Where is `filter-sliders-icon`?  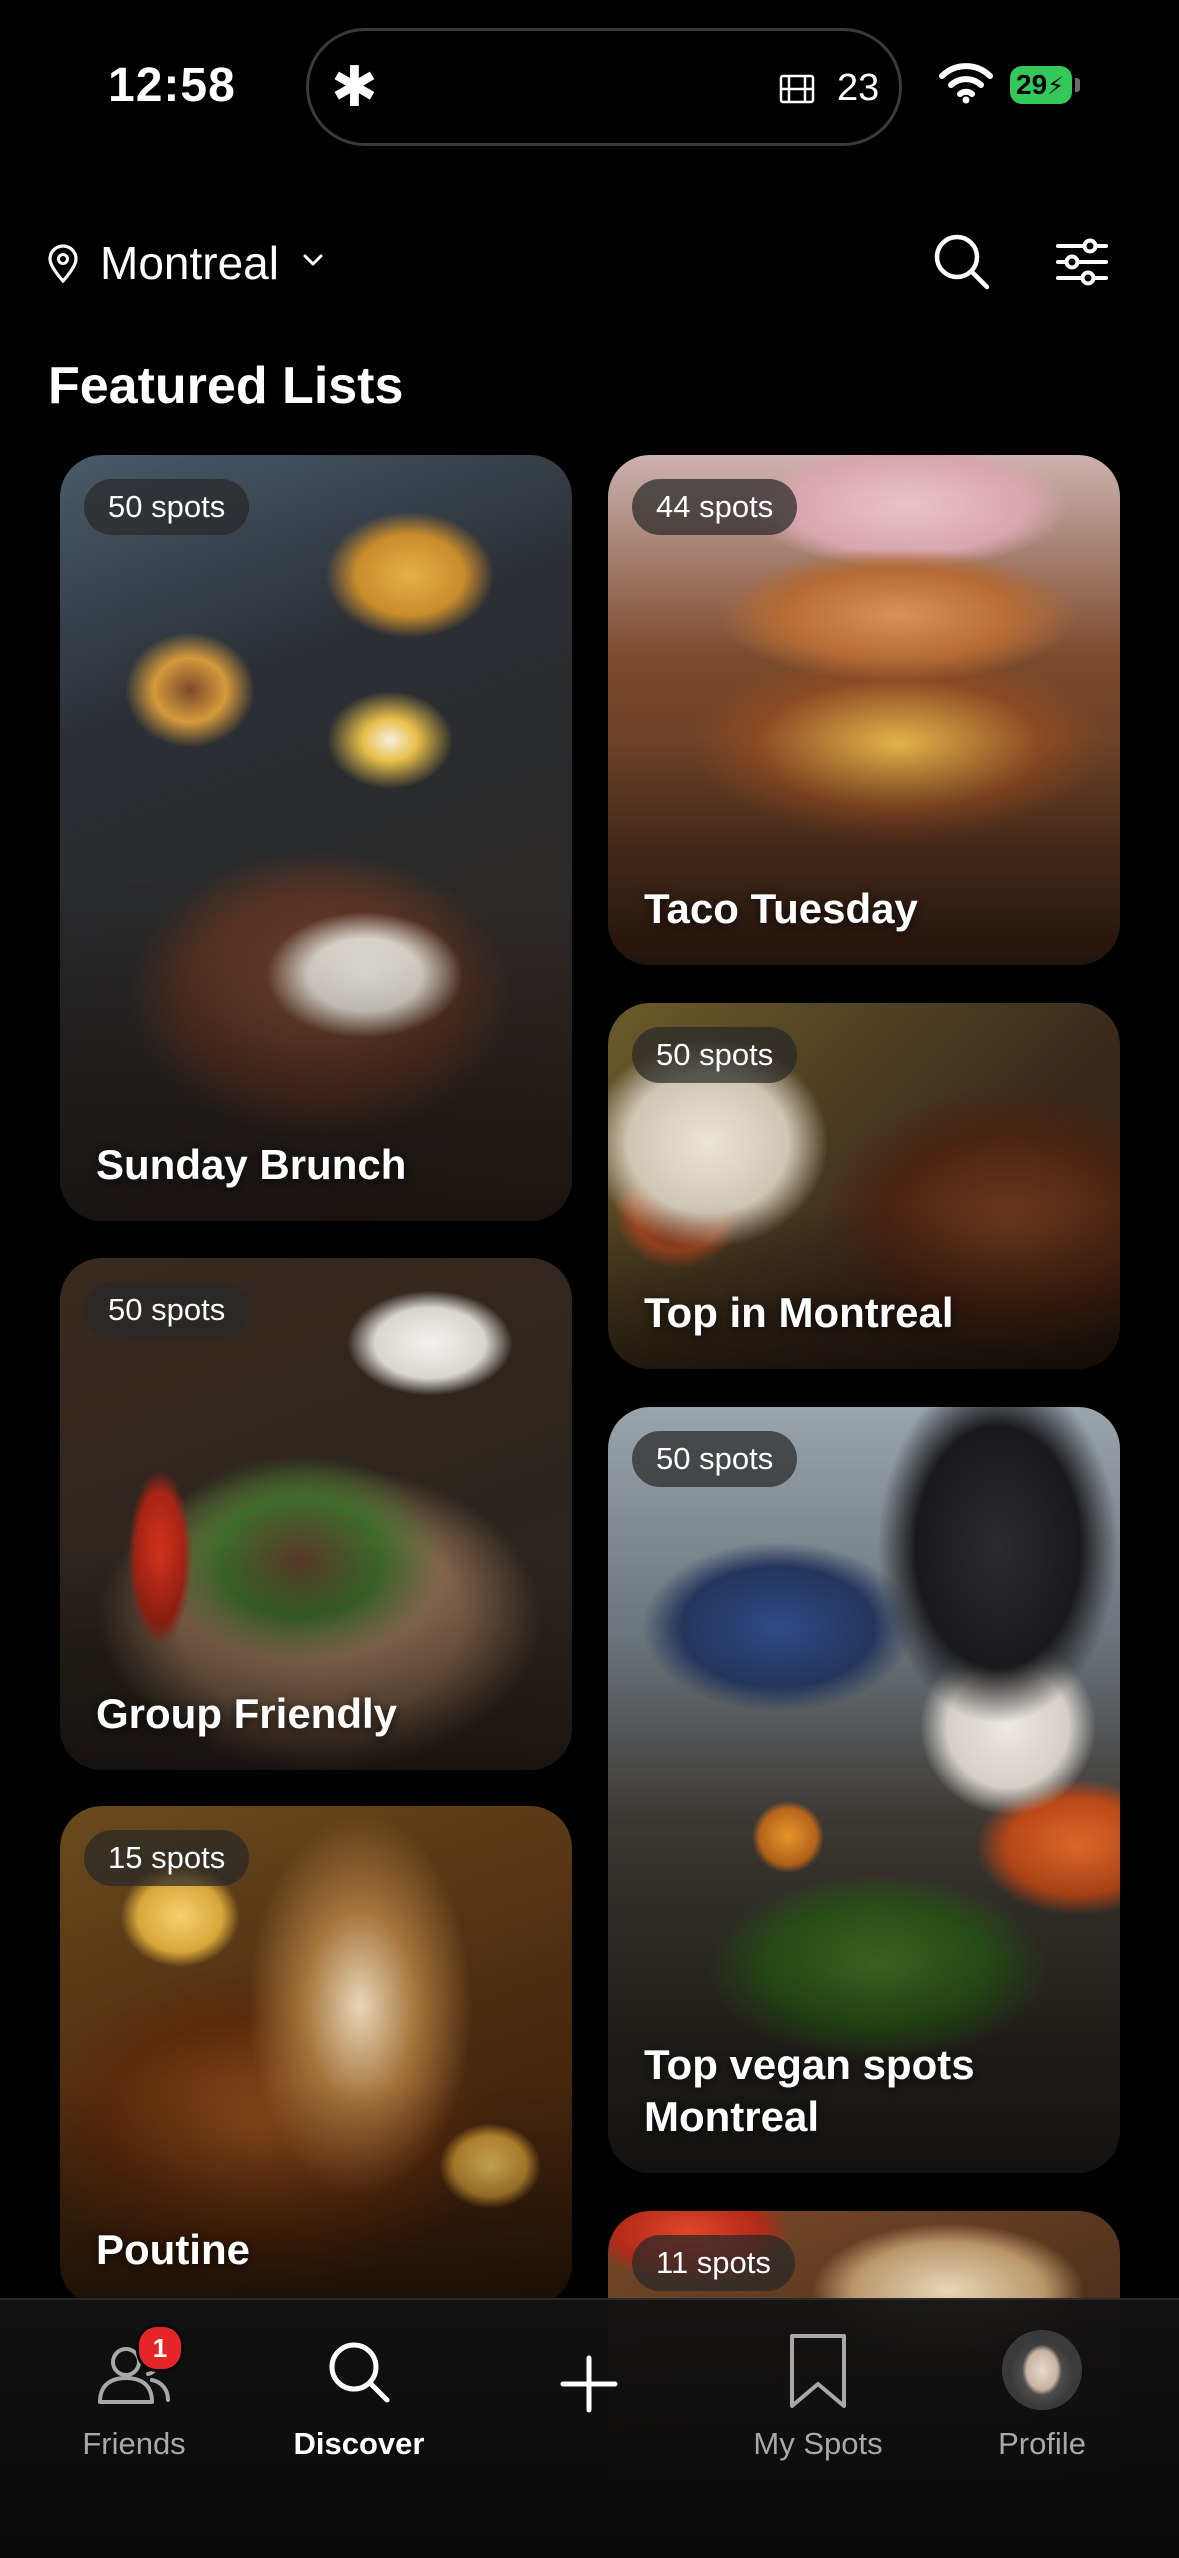 filter-sliders-icon is located at coordinates (1082, 264).